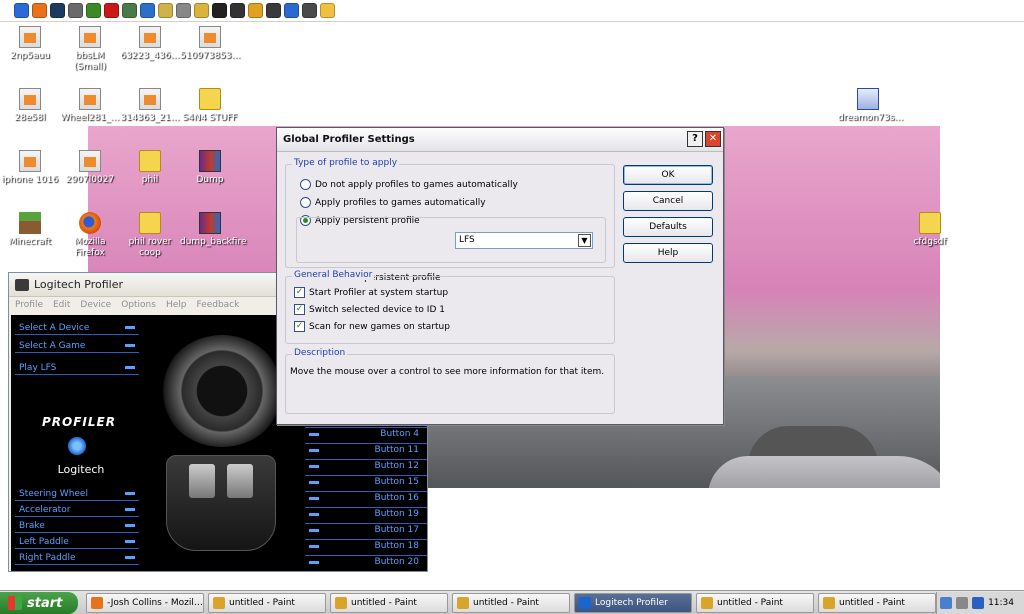  What do you see at coordinates (90, 168) in the screenshot?
I see `desktop-icon: 2907l0027` at bounding box center [90, 168].